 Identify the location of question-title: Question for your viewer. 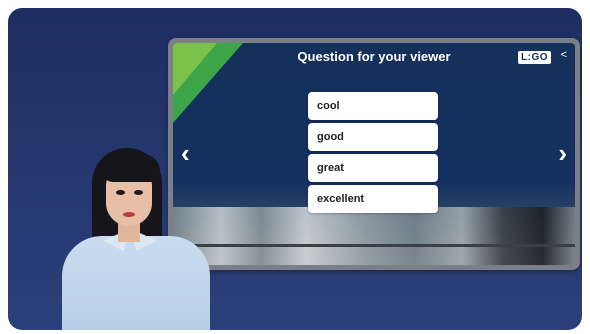
(374, 56).